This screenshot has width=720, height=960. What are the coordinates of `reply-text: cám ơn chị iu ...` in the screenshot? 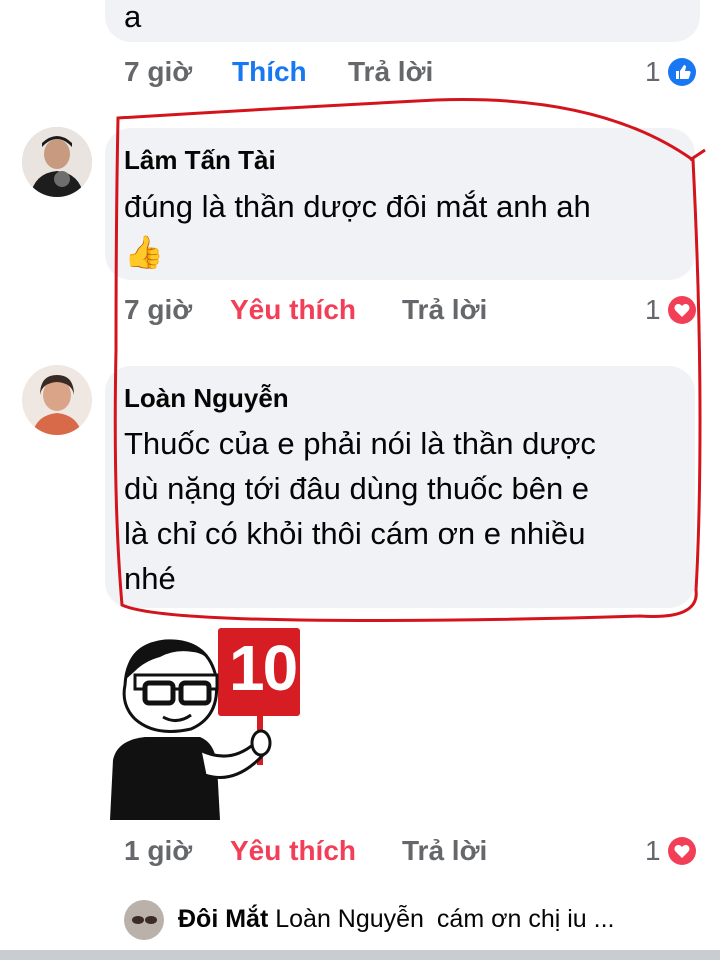 It's located at (525, 919).